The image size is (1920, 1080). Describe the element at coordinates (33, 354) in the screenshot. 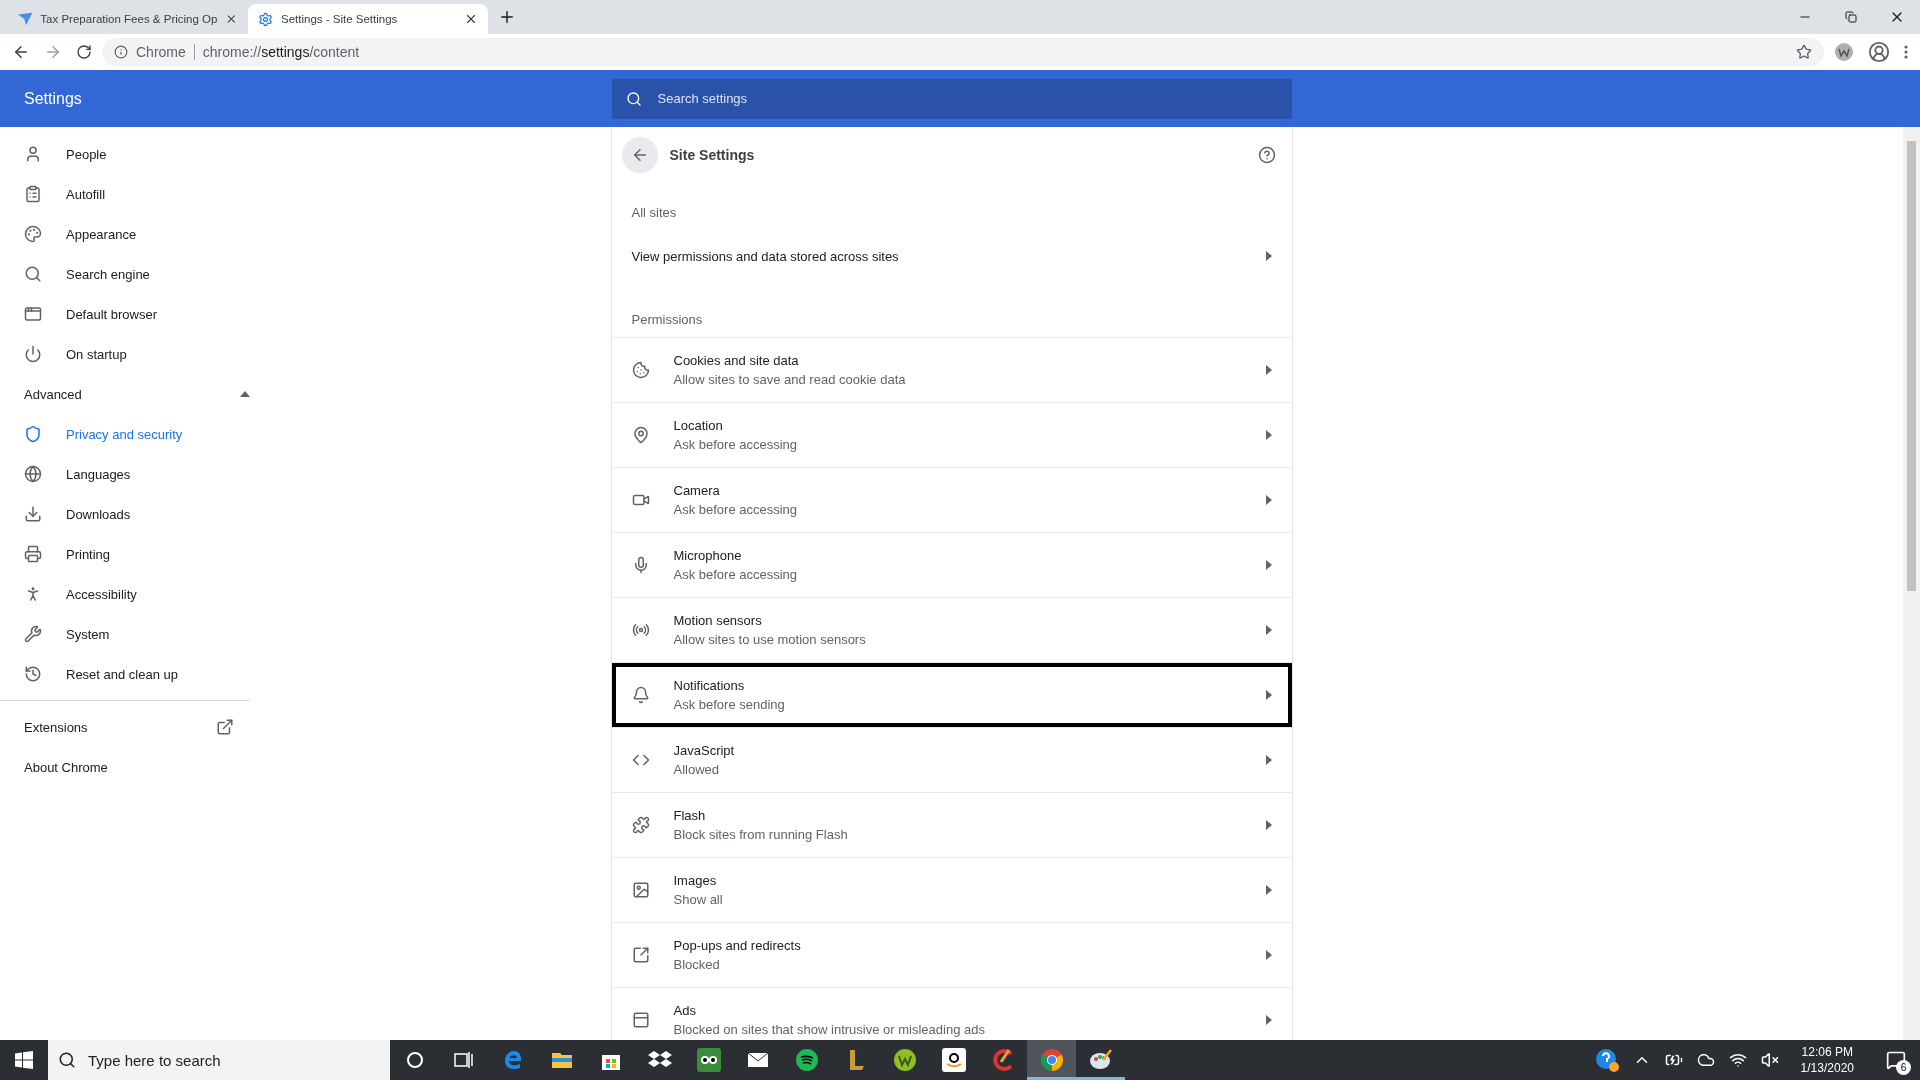

I see `power-icon` at that location.